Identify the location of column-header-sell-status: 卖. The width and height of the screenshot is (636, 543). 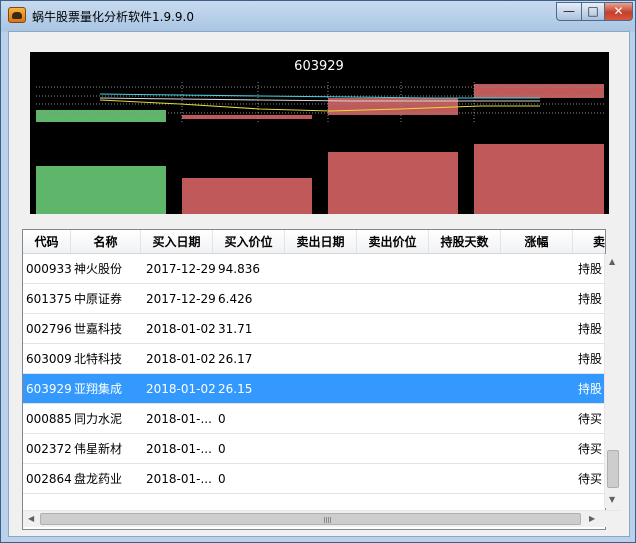
(589, 241).